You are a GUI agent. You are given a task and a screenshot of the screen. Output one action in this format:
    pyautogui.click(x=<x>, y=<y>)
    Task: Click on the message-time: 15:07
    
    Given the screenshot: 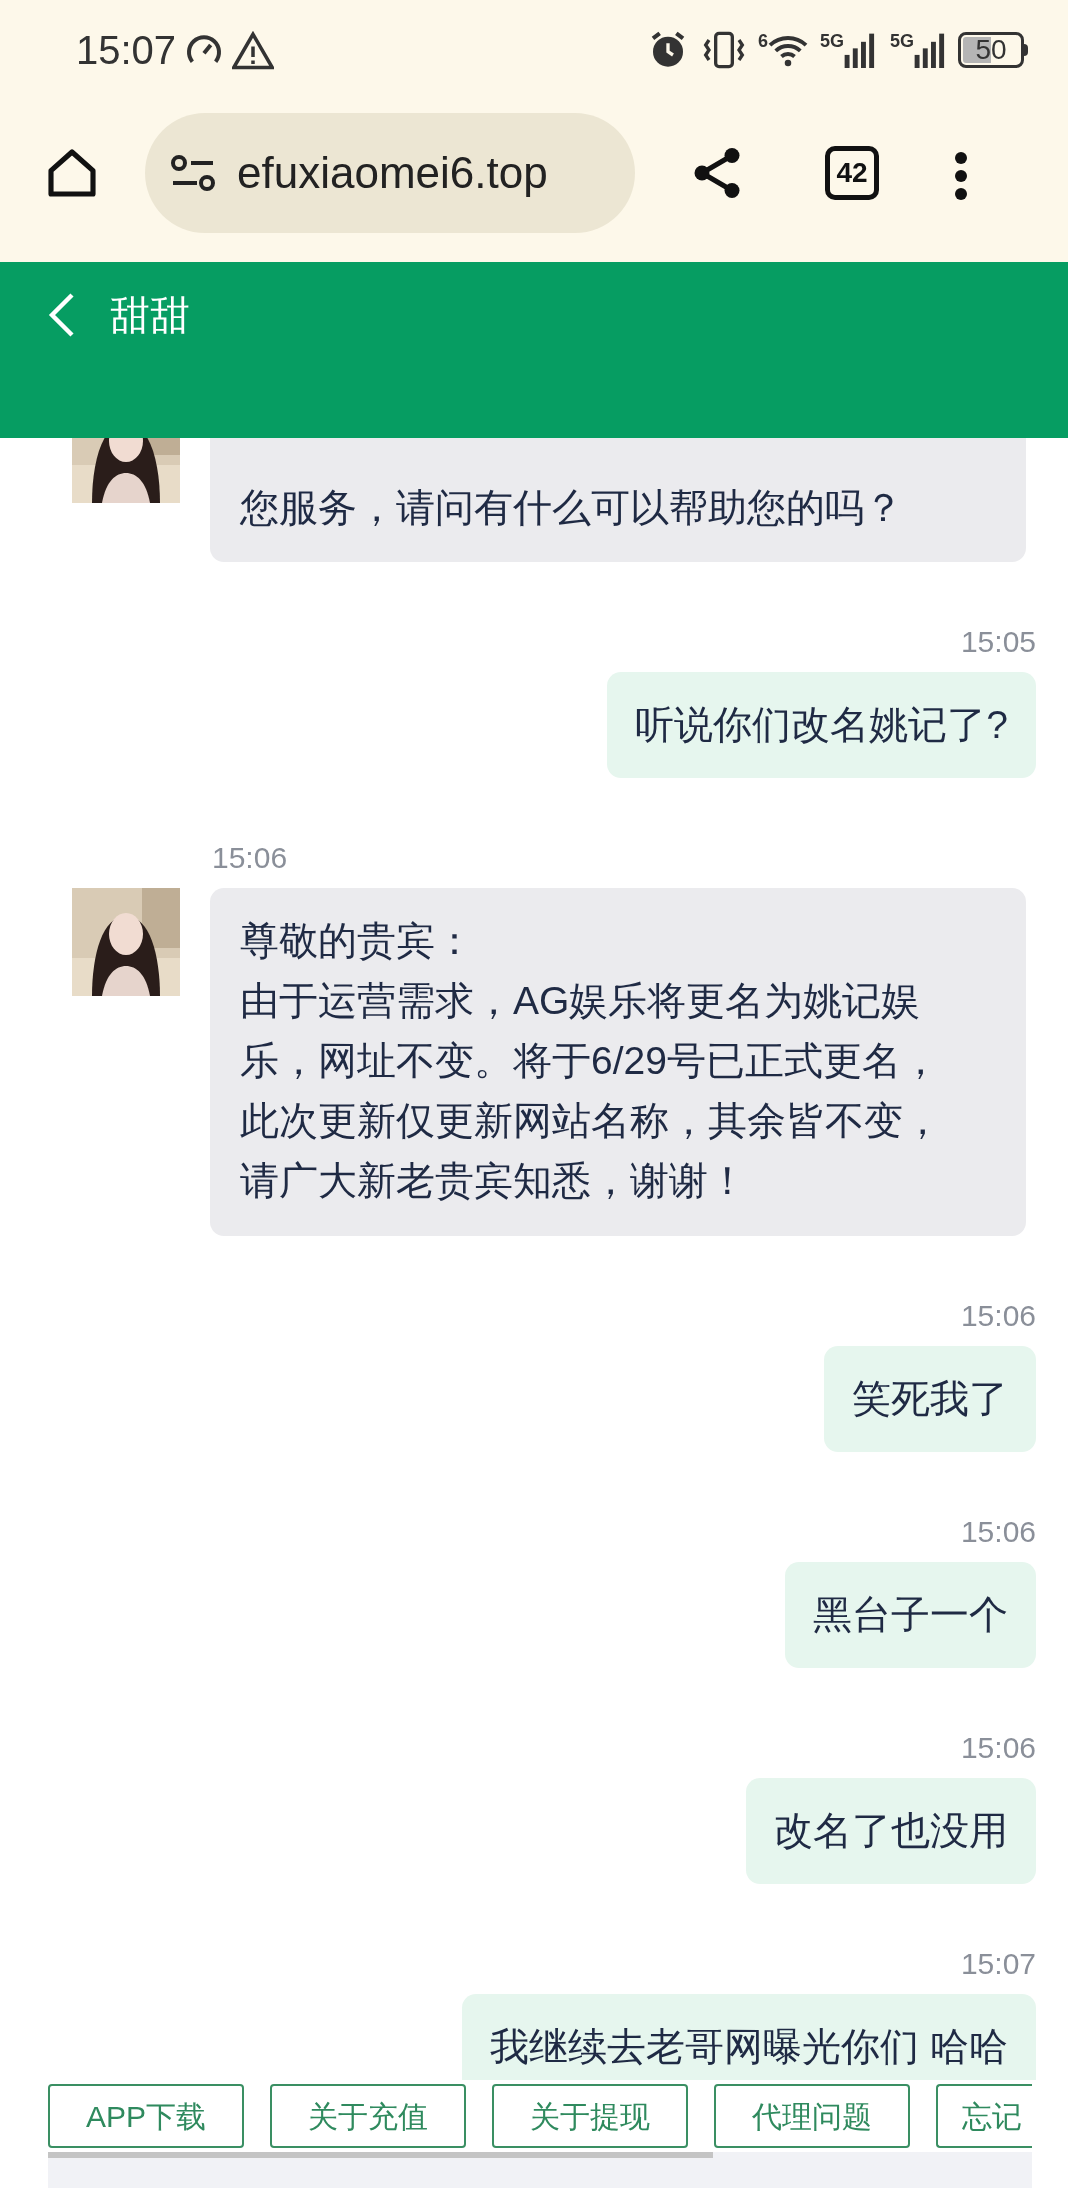 What is the action you would take?
    pyautogui.click(x=998, y=1964)
    